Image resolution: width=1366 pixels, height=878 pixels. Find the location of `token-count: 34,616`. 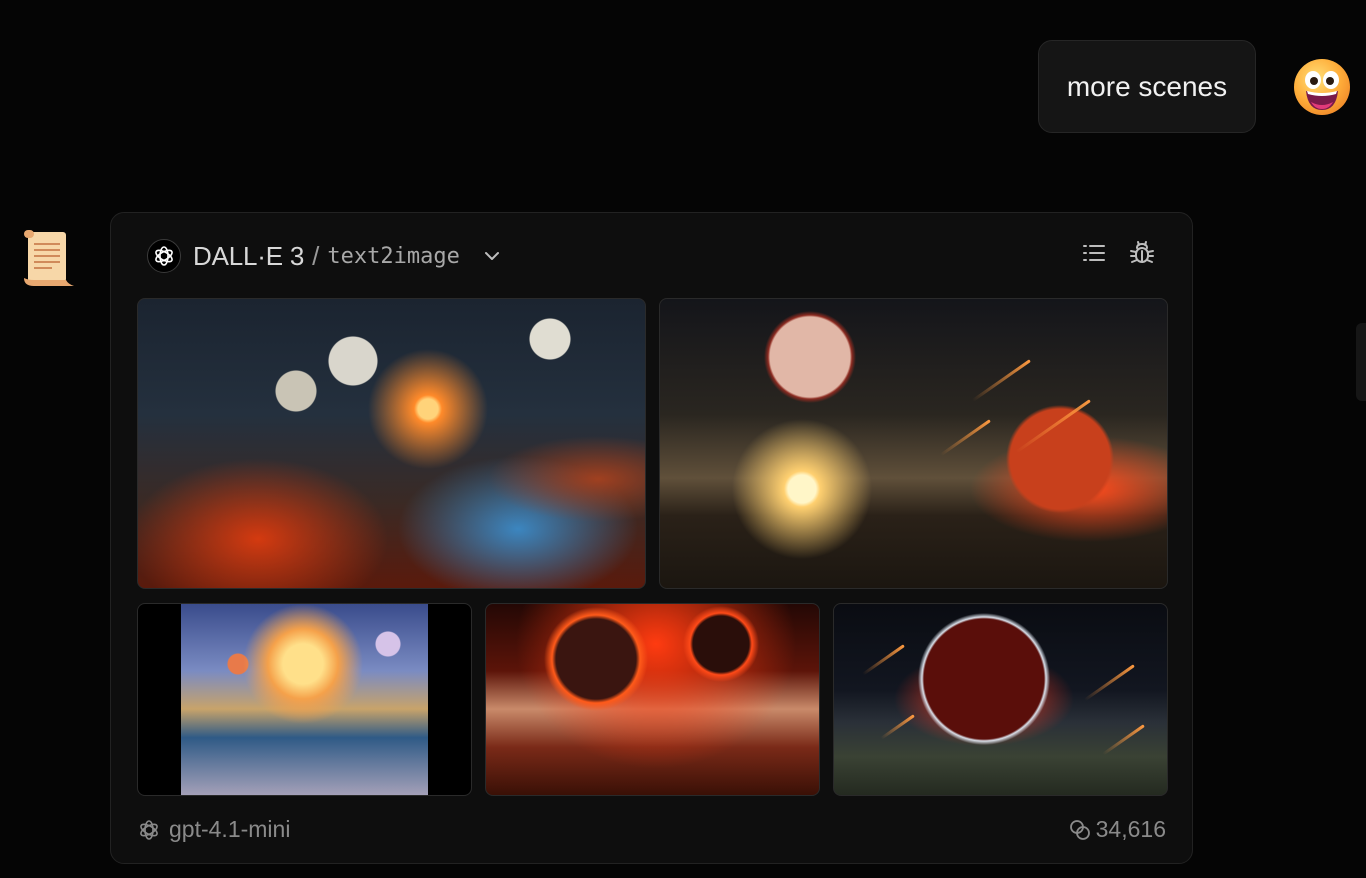

token-count: 34,616 is located at coordinates (1130, 829).